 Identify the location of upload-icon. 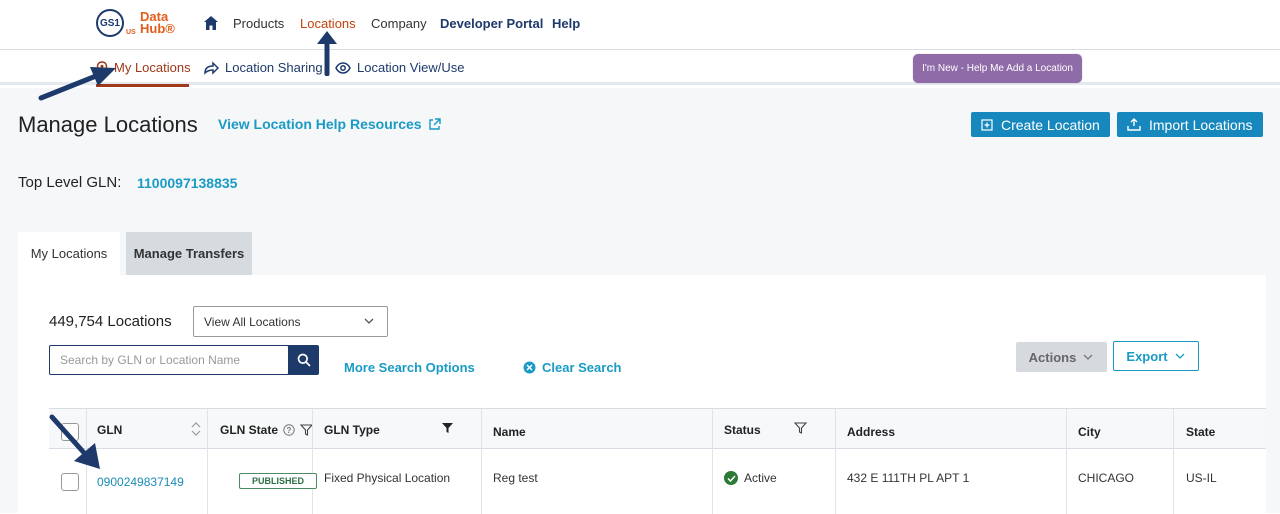
(1134, 124).